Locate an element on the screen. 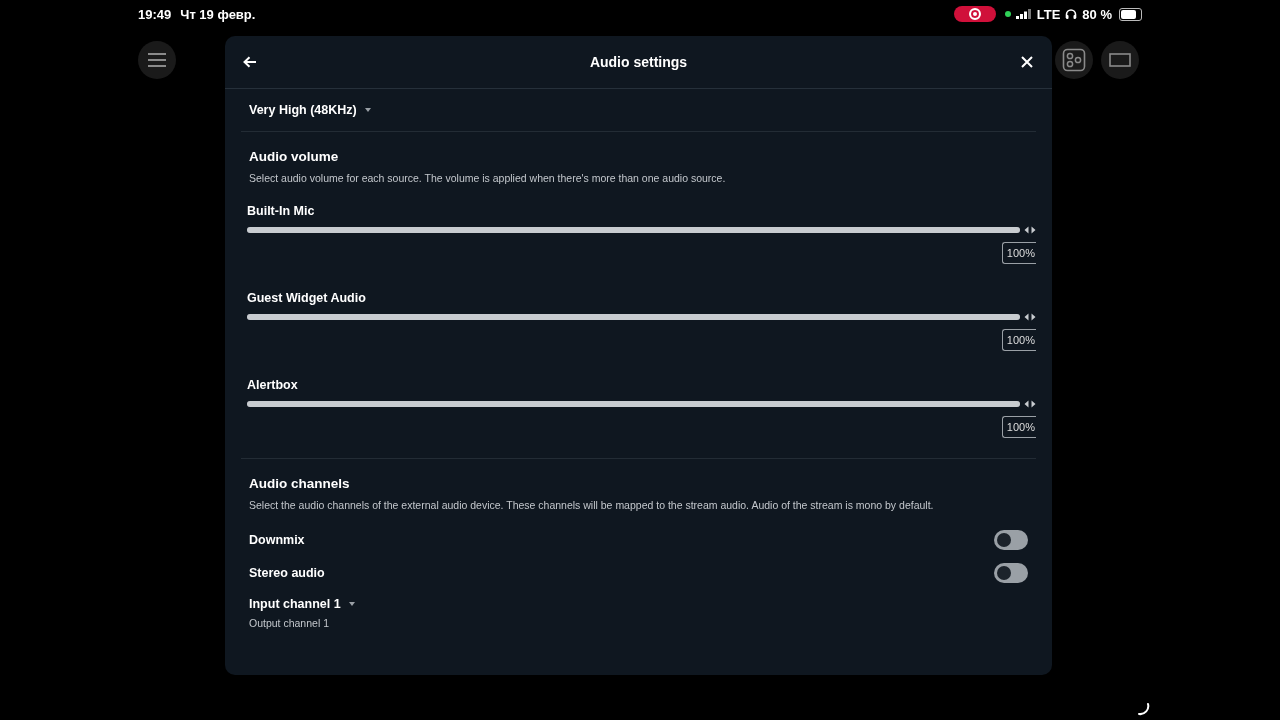  screen-button is located at coordinates (1120, 60).